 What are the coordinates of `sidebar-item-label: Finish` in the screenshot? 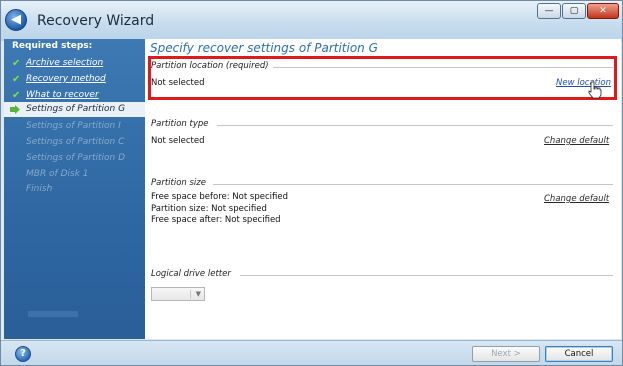 It's located at (39, 189).